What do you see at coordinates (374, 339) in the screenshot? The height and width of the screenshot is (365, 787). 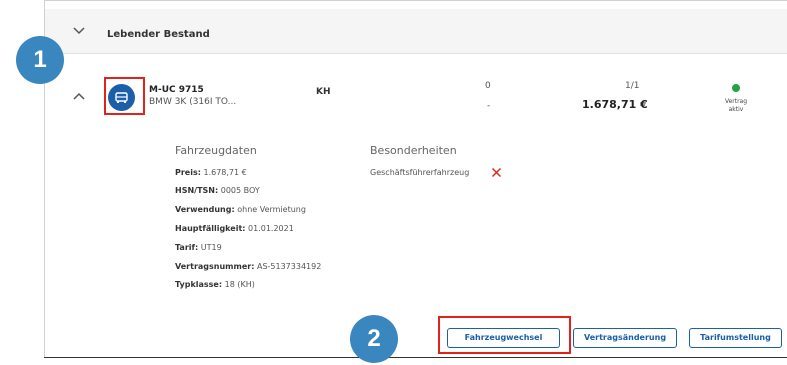 I see `callout-badge-2: 2` at bounding box center [374, 339].